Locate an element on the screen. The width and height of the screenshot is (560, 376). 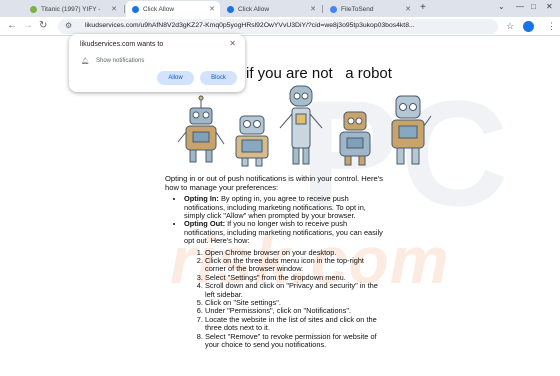
tab-click-allow-active: Click Allow ✕ is located at coordinates (173, 9).